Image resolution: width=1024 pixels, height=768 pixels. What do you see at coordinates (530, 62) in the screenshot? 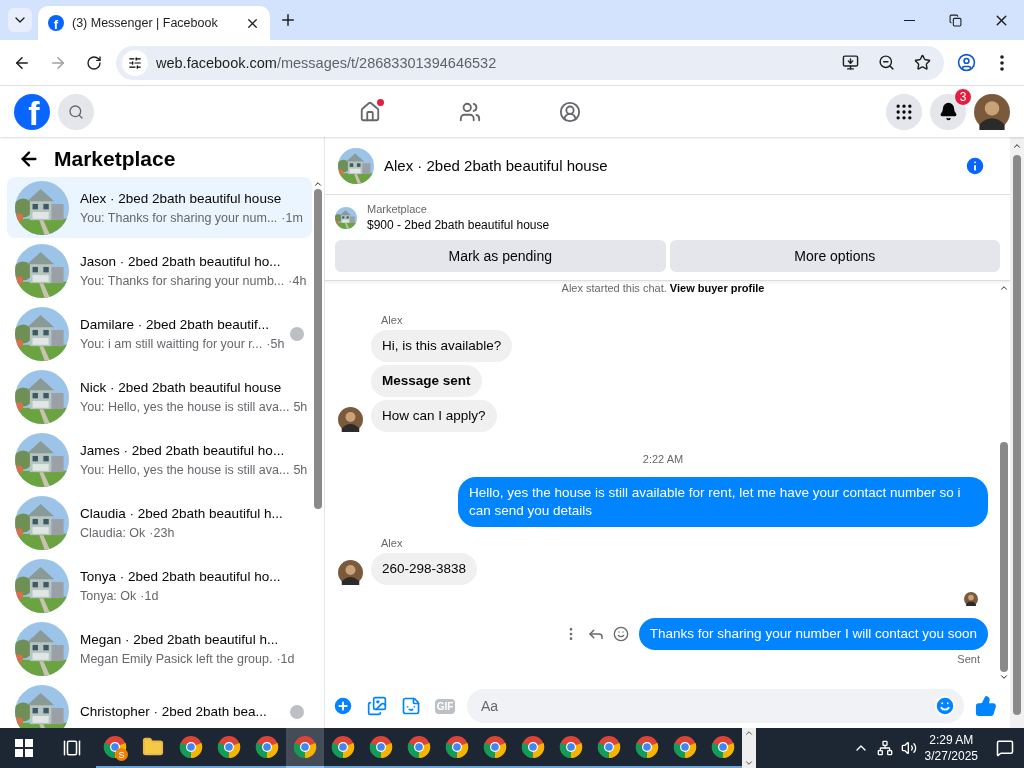
I see `address-bar: web.facebook.com/messages/t/28683301394646532` at bounding box center [530, 62].